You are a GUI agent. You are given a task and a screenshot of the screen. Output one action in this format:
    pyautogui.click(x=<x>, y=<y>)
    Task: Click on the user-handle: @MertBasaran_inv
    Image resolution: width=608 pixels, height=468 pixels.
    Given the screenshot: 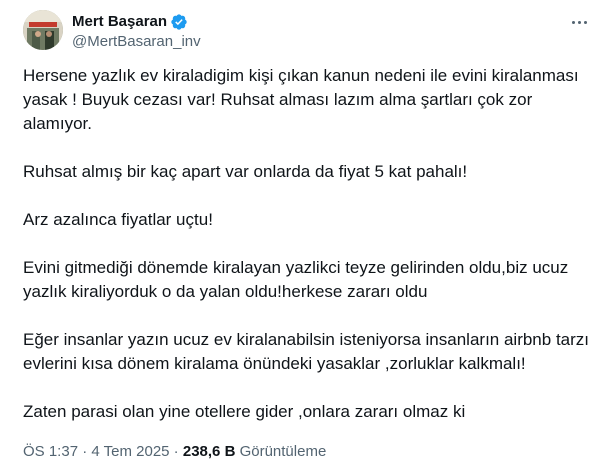 What is the action you would take?
    pyautogui.click(x=136, y=42)
    